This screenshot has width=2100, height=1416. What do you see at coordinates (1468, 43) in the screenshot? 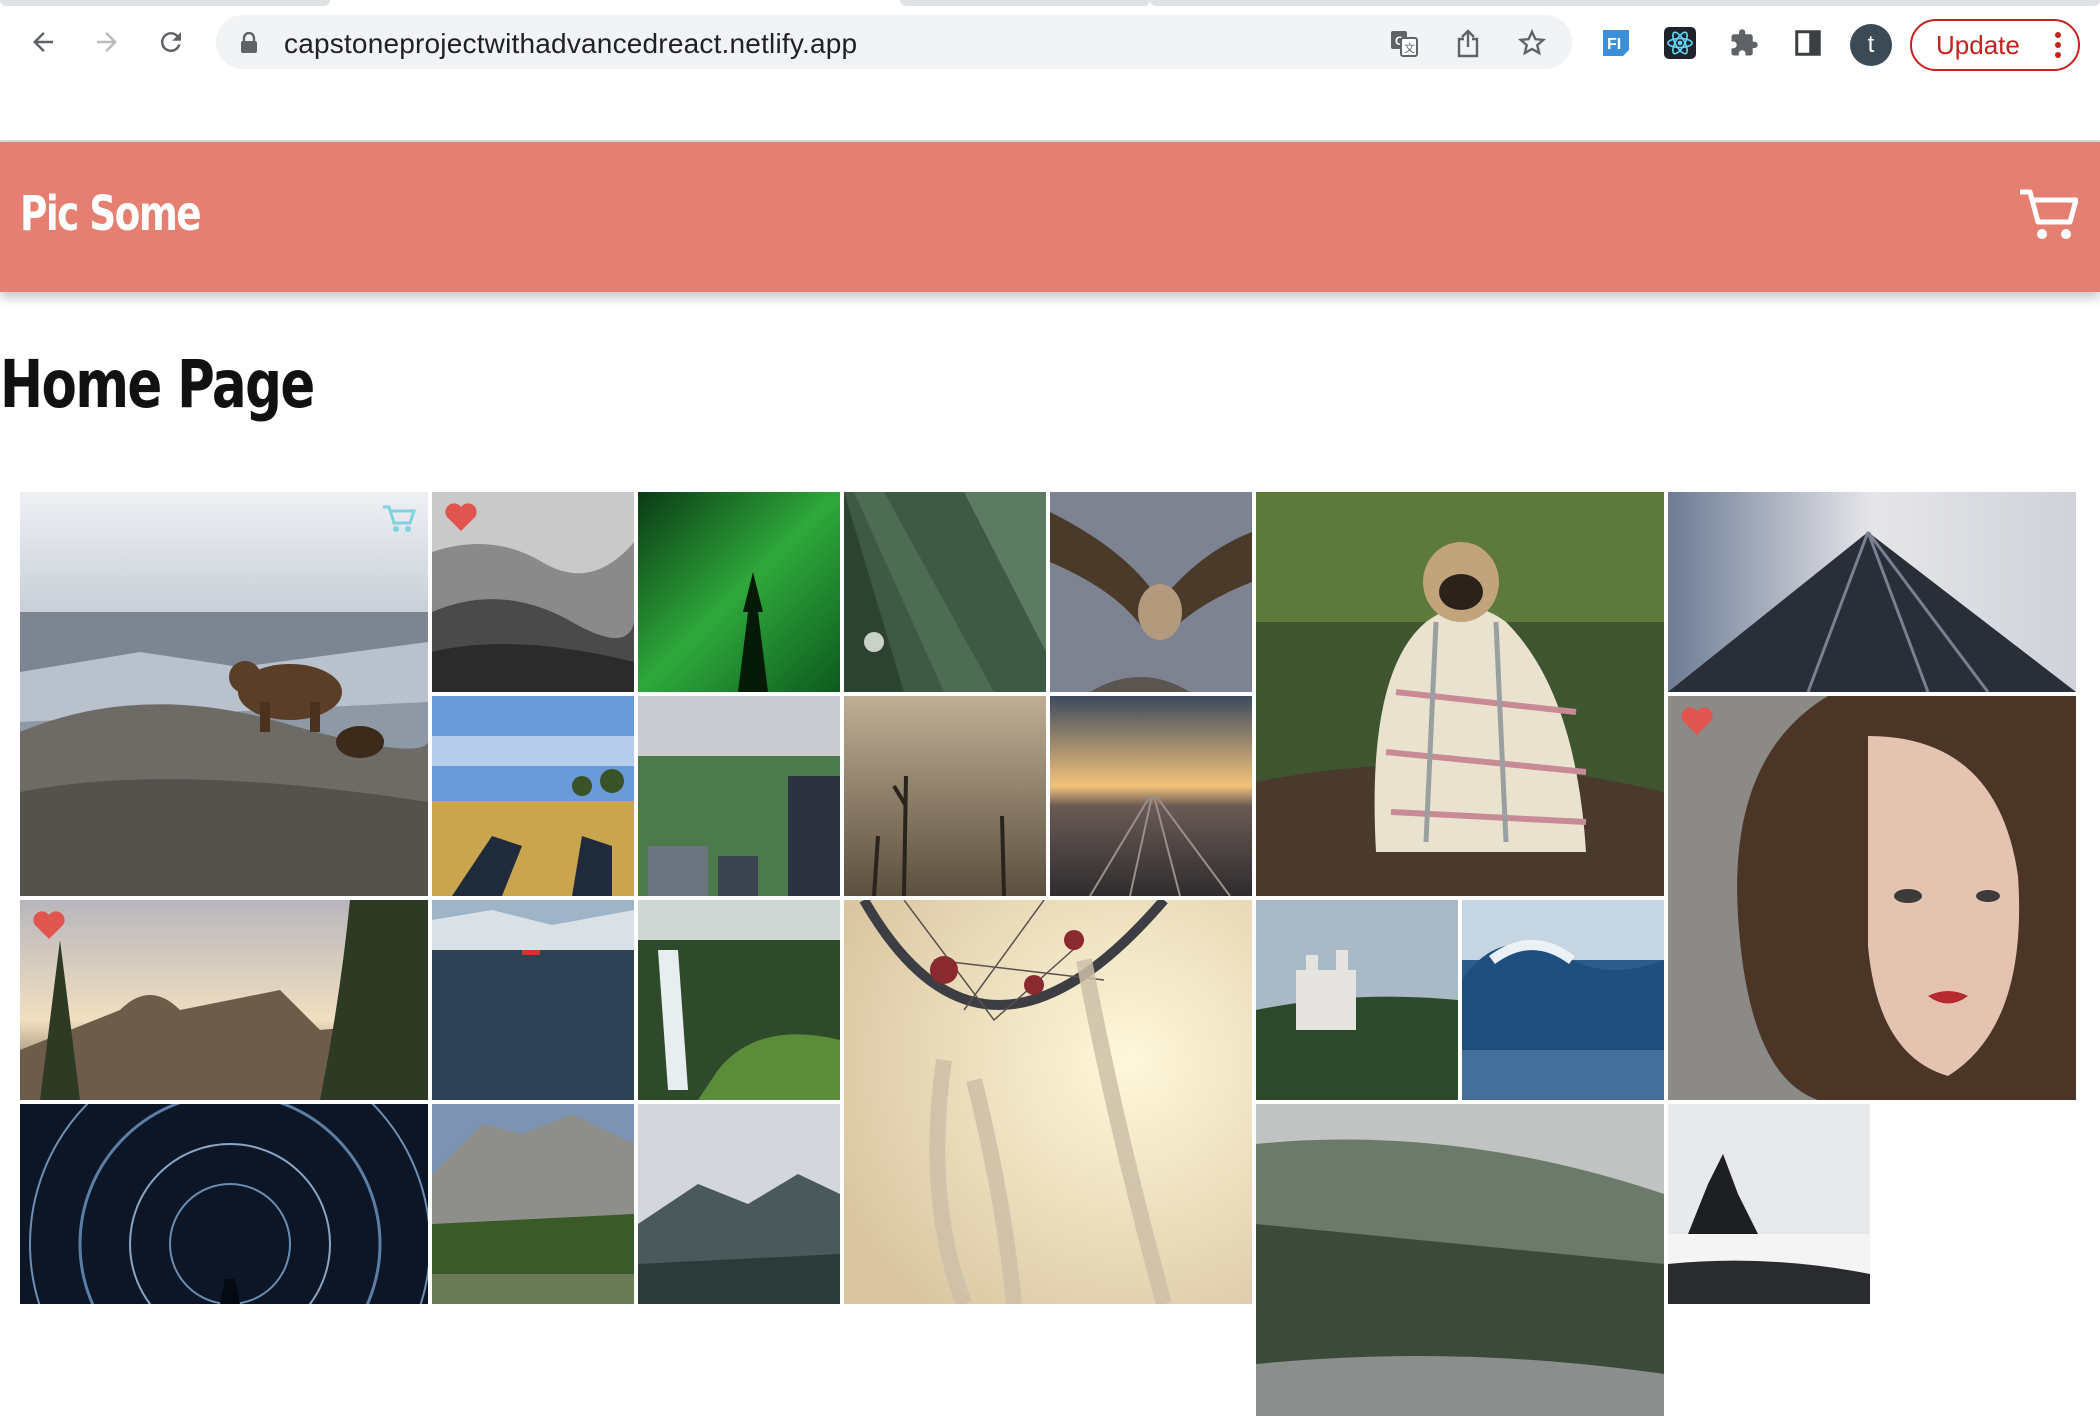
I see `share-icon` at bounding box center [1468, 43].